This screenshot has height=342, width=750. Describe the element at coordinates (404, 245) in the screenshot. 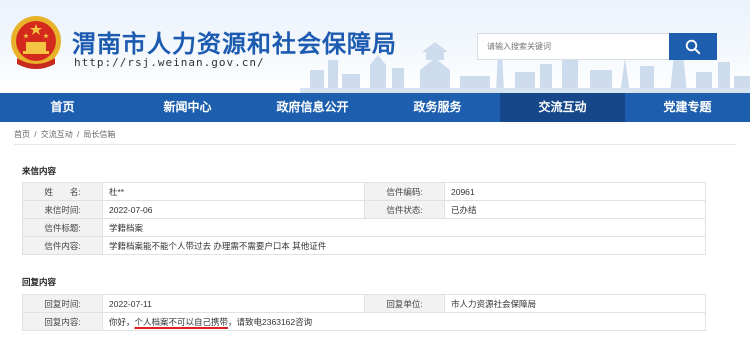

I see `content-value: 学籍档案能不能个人带过去 办理需不需要户口本 其他证件` at that location.